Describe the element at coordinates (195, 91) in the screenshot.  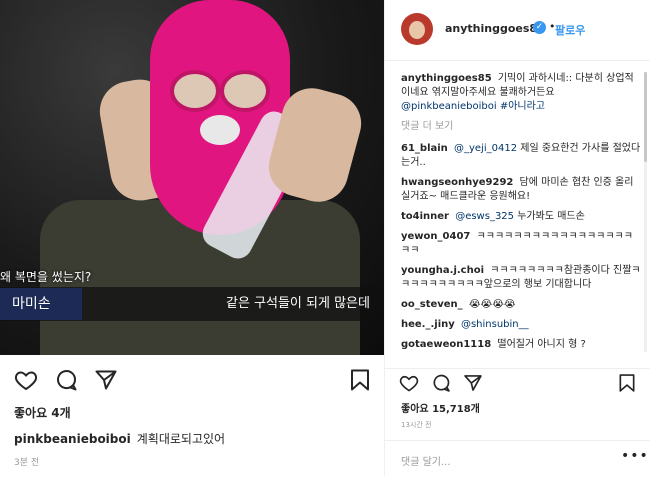
I see `glasses-left-lens` at that location.